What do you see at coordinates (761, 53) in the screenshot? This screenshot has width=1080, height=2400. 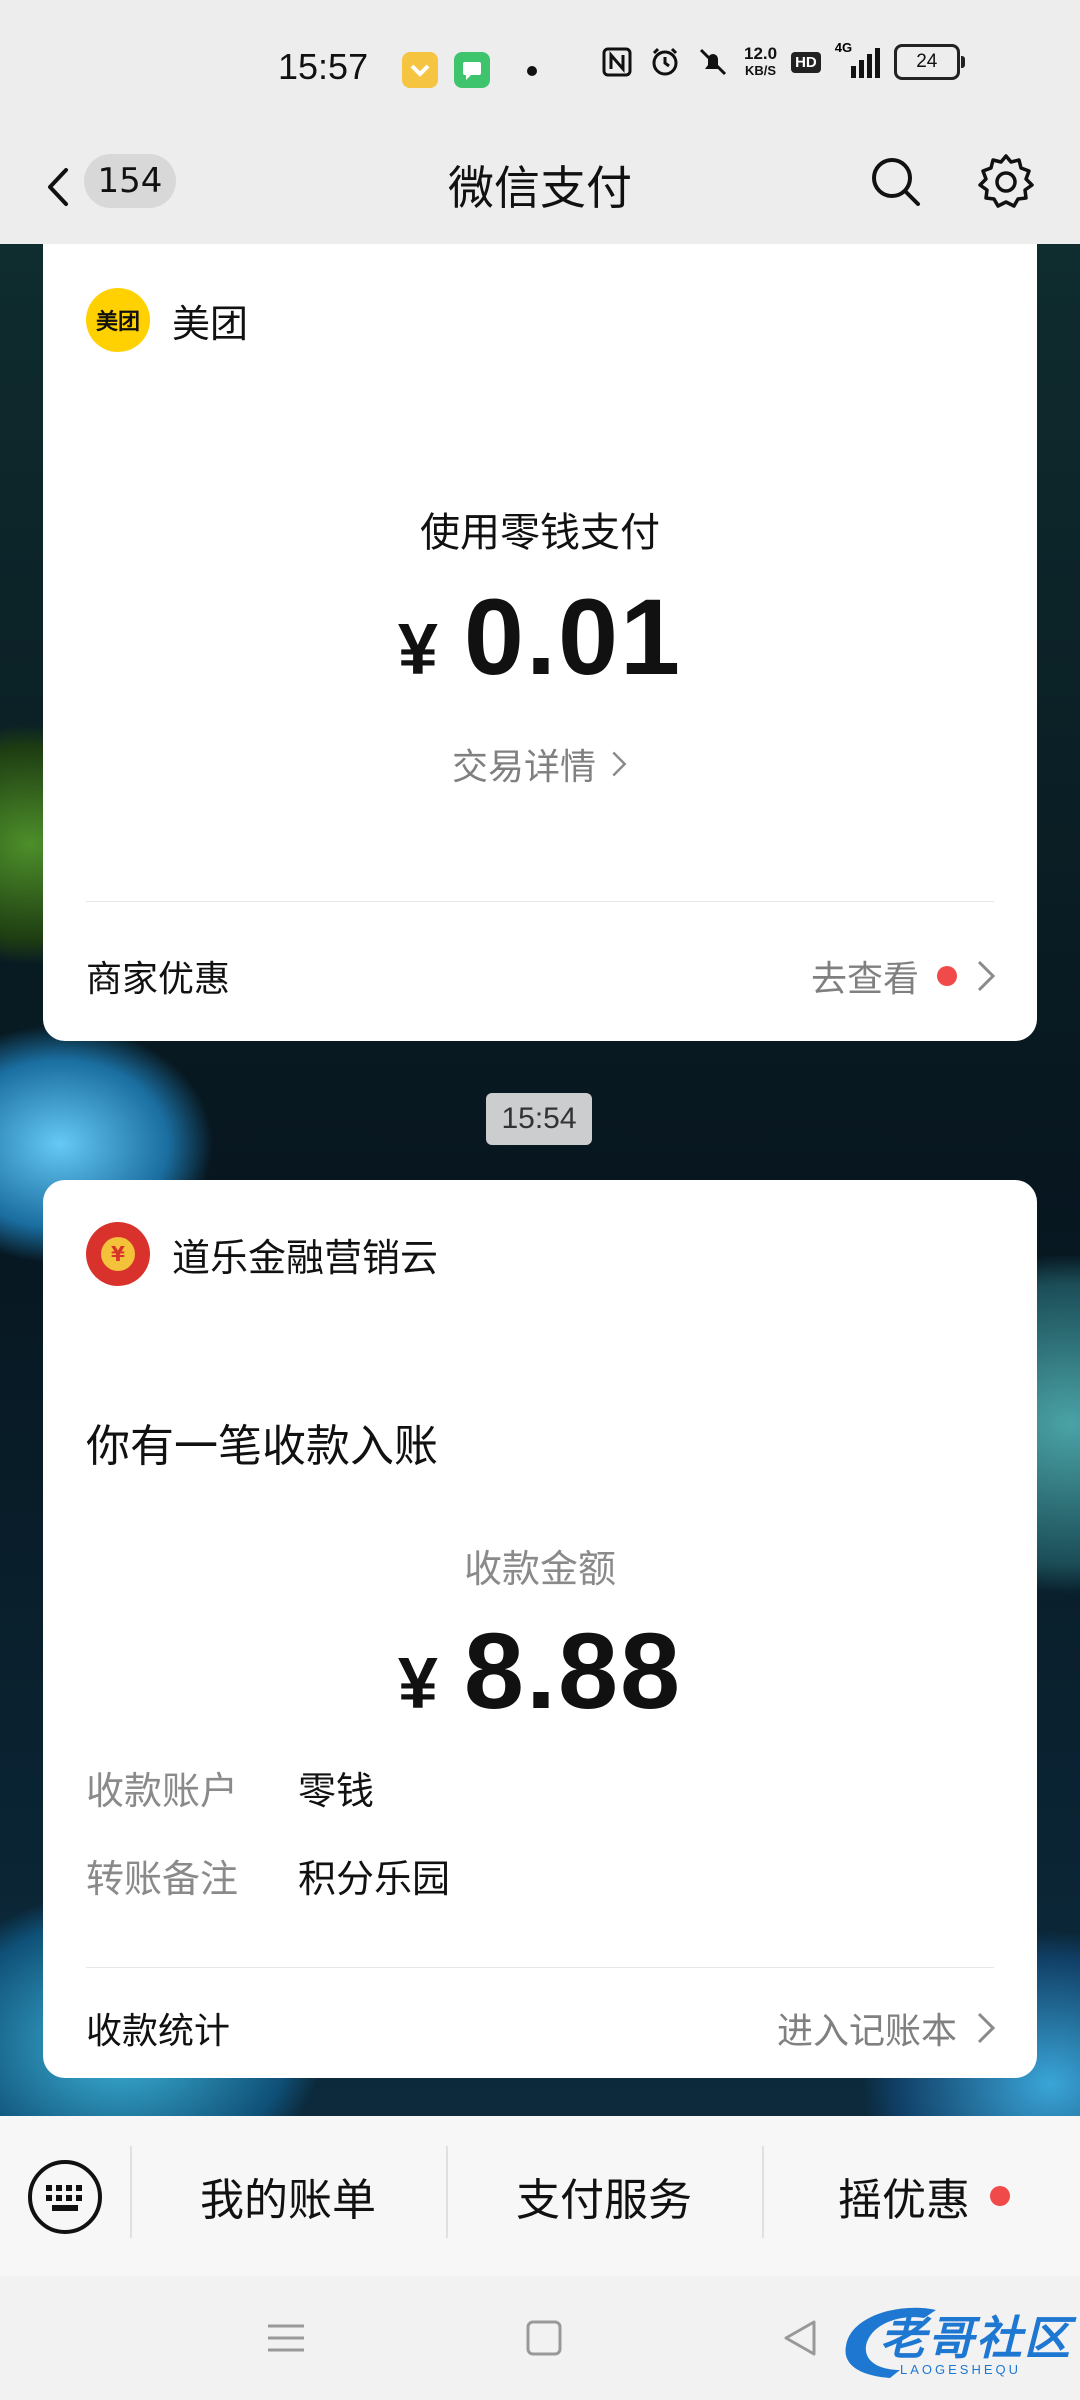 I see `net-speed-value: 12.0` at bounding box center [761, 53].